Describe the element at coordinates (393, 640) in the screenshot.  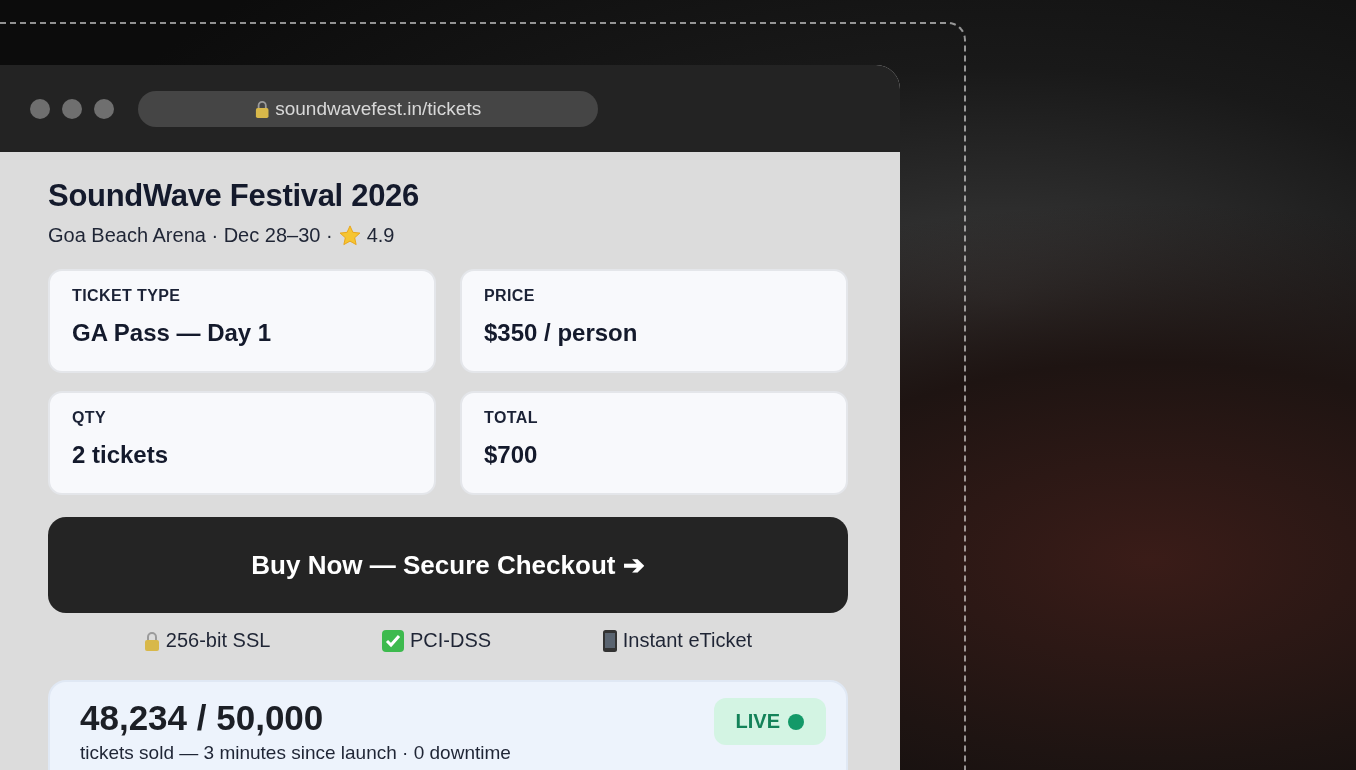
I see `check-icon` at that location.